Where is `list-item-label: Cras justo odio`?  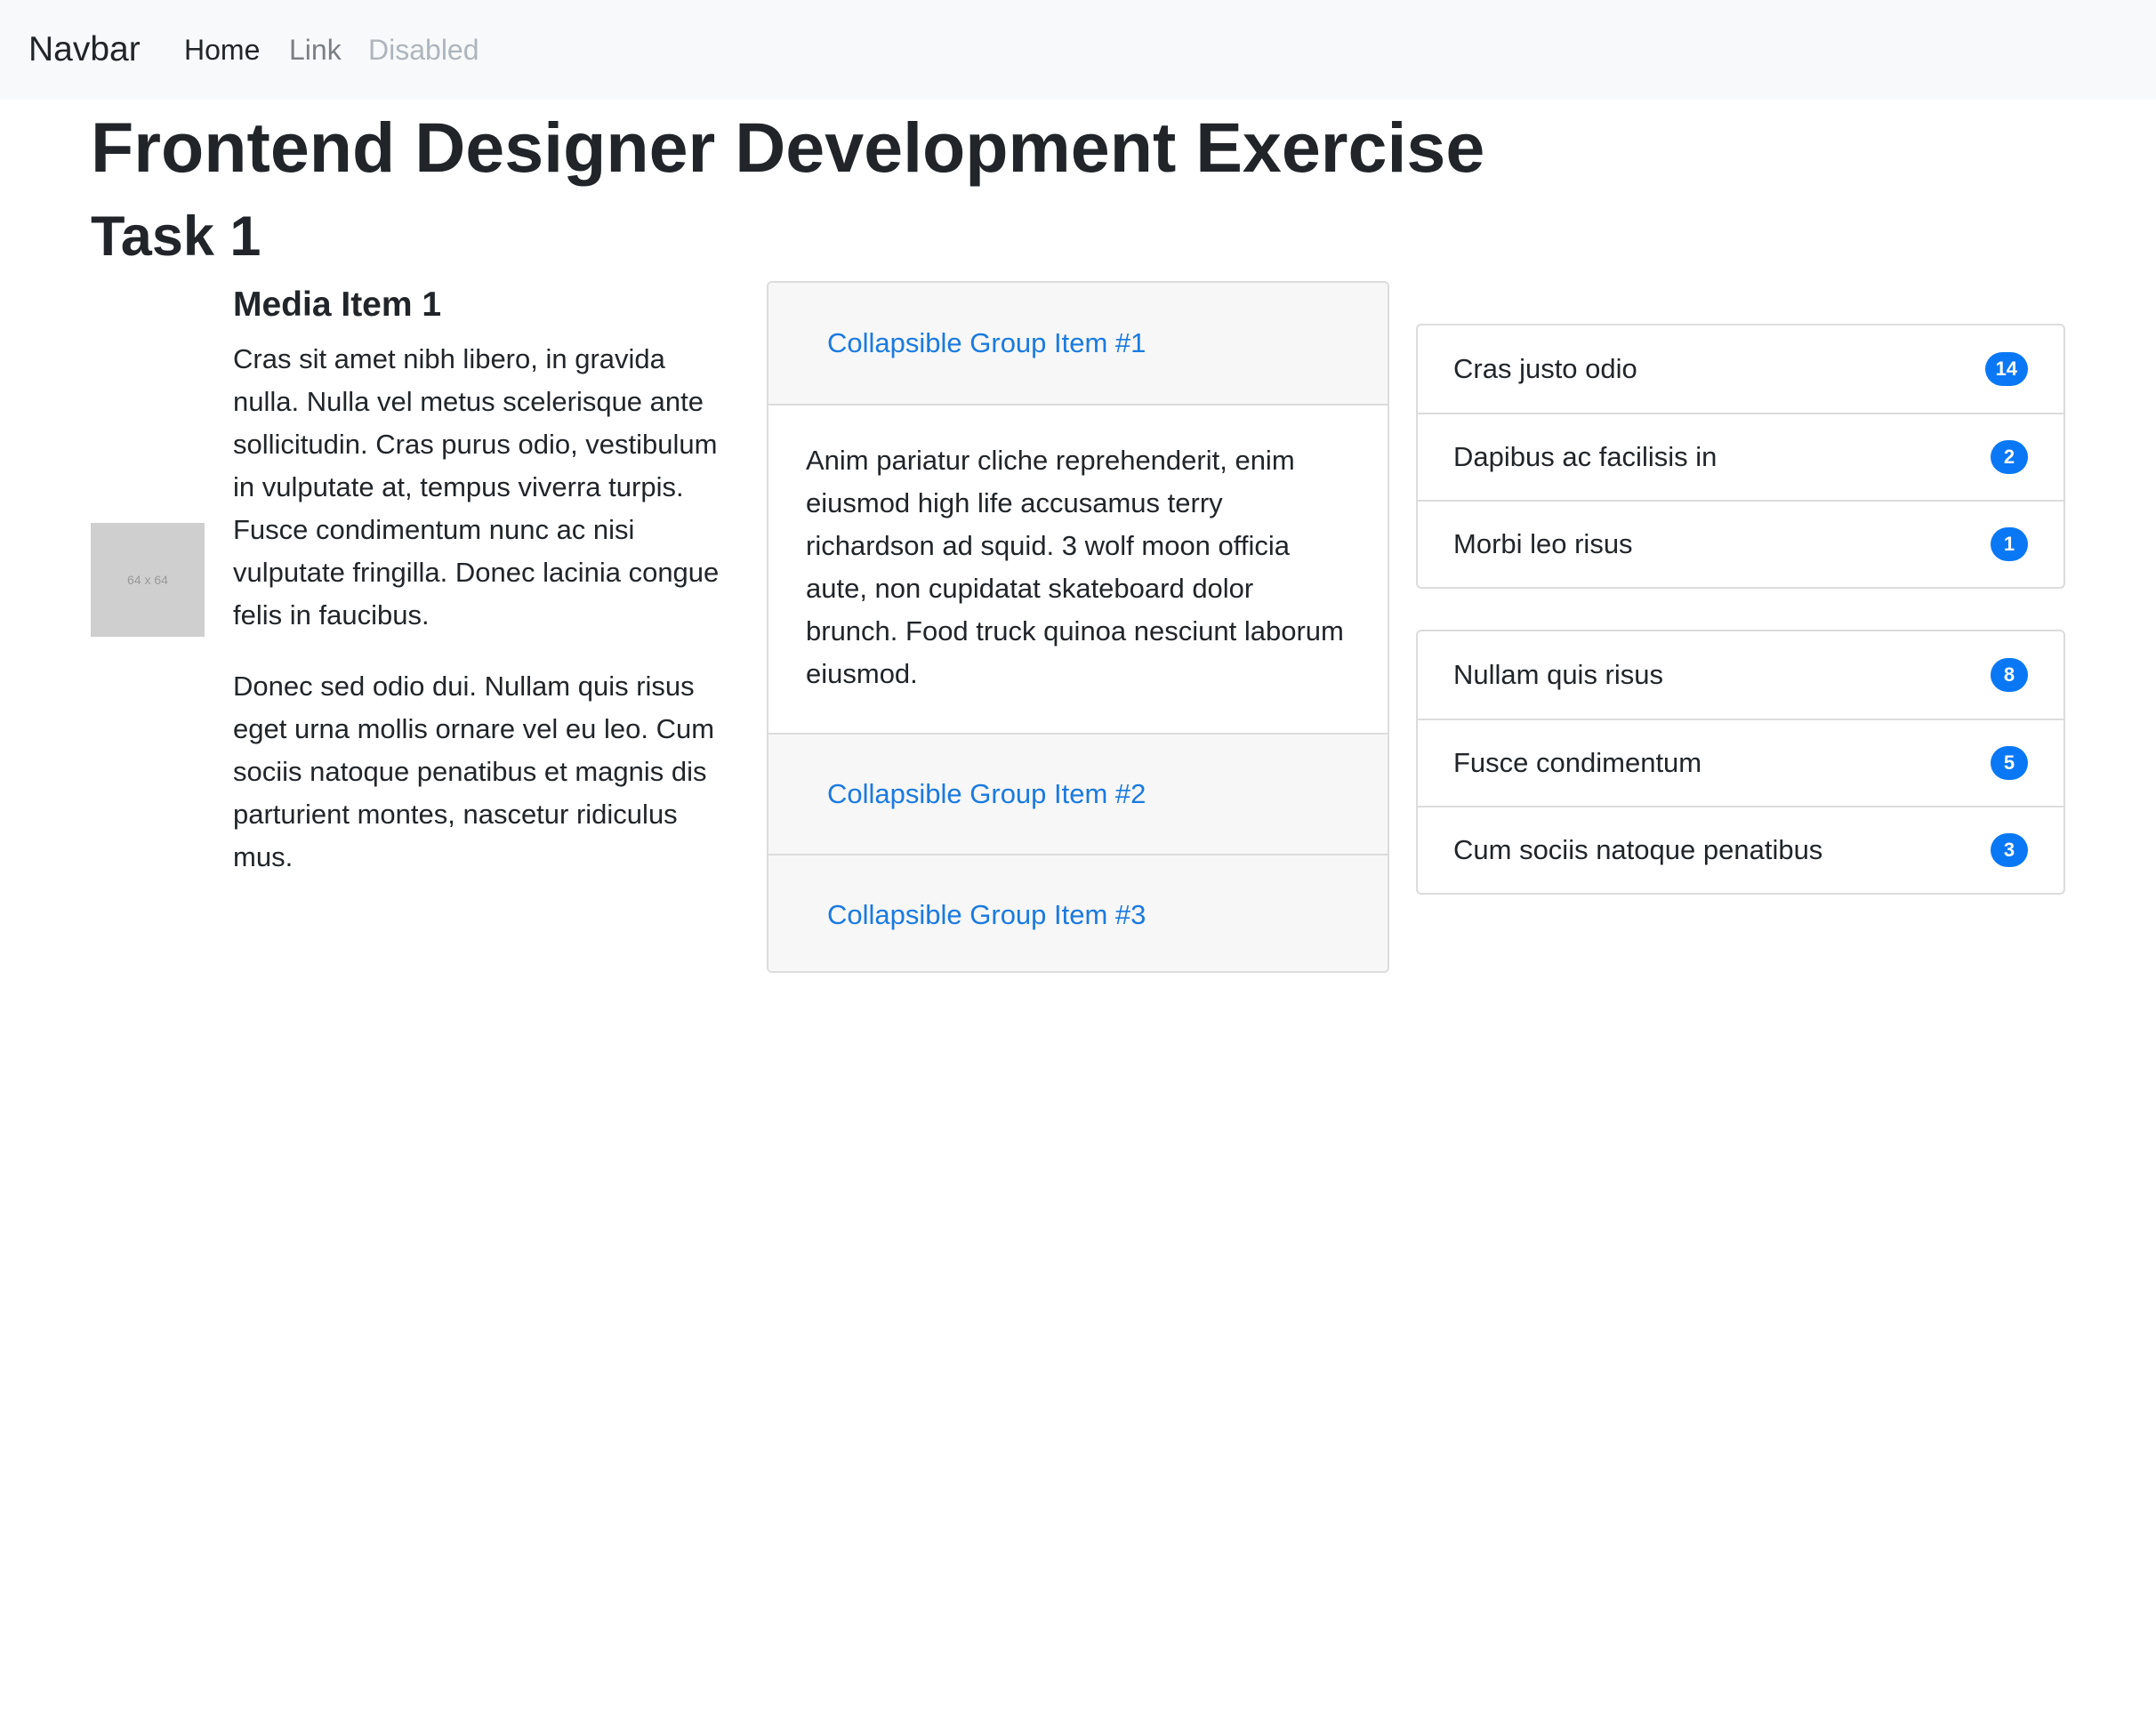
list-item-label: Cras justo odio is located at coordinates (1545, 369).